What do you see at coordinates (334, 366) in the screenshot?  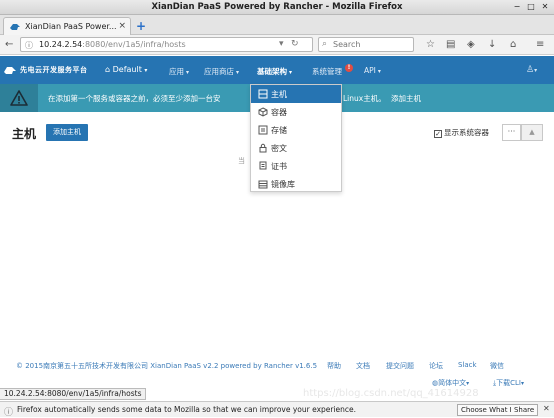 I see `footer-link-help: 帮助` at bounding box center [334, 366].